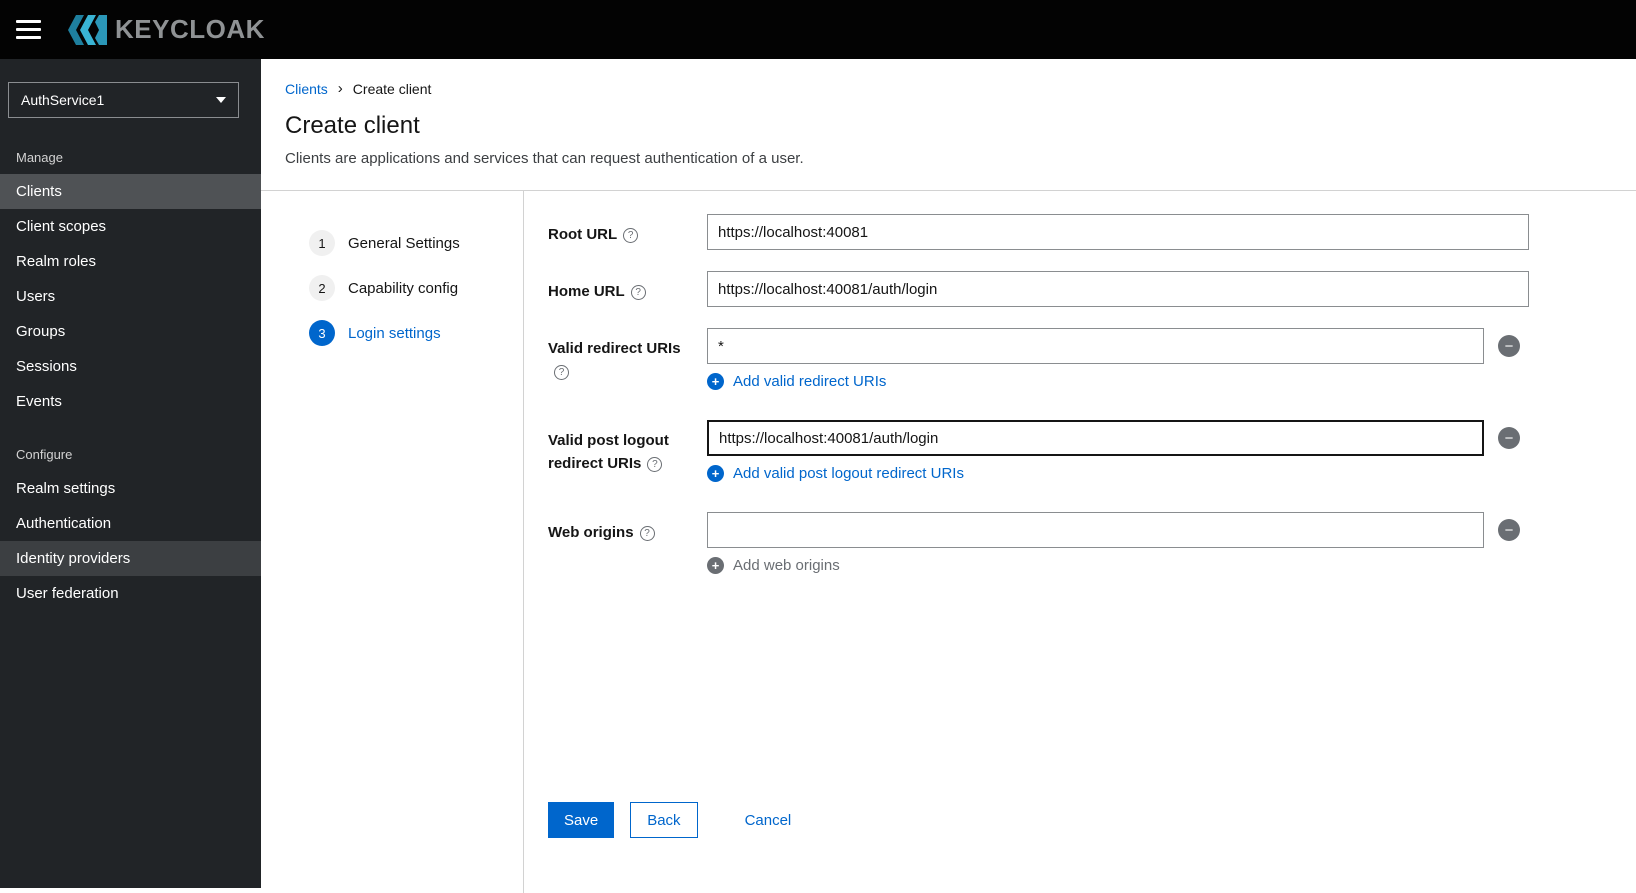  What do you see at coordinates (88, 30) in the screenshot?
I see `keycloak-logo-icon` at bounding box center [88, 30].